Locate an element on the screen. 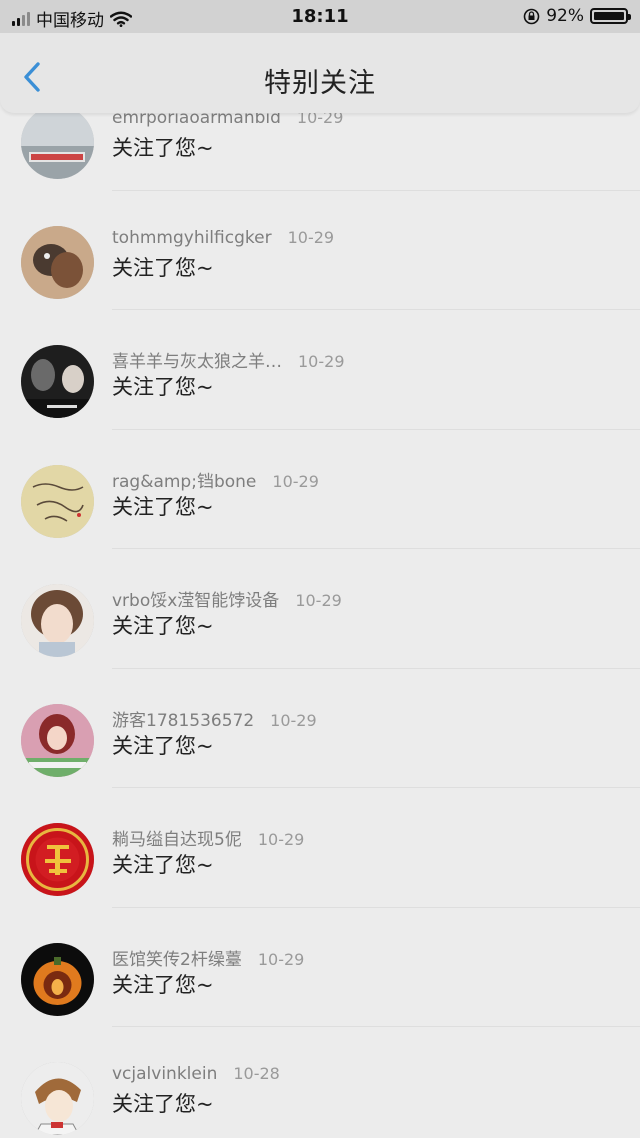 This screenshot has width=640, height=1138. status-bar: 中国移动 18:11 92% is located at coordinates (320, 16).